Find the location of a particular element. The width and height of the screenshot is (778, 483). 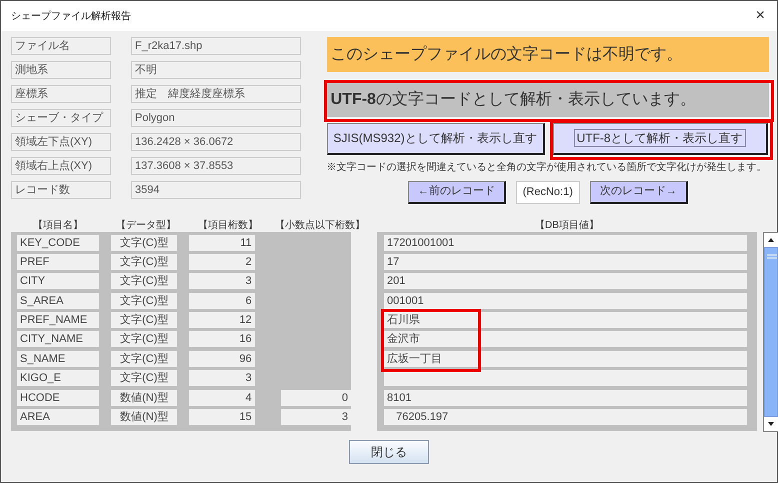

field-value-cell: 001001 is located at coordinates (565, 300).